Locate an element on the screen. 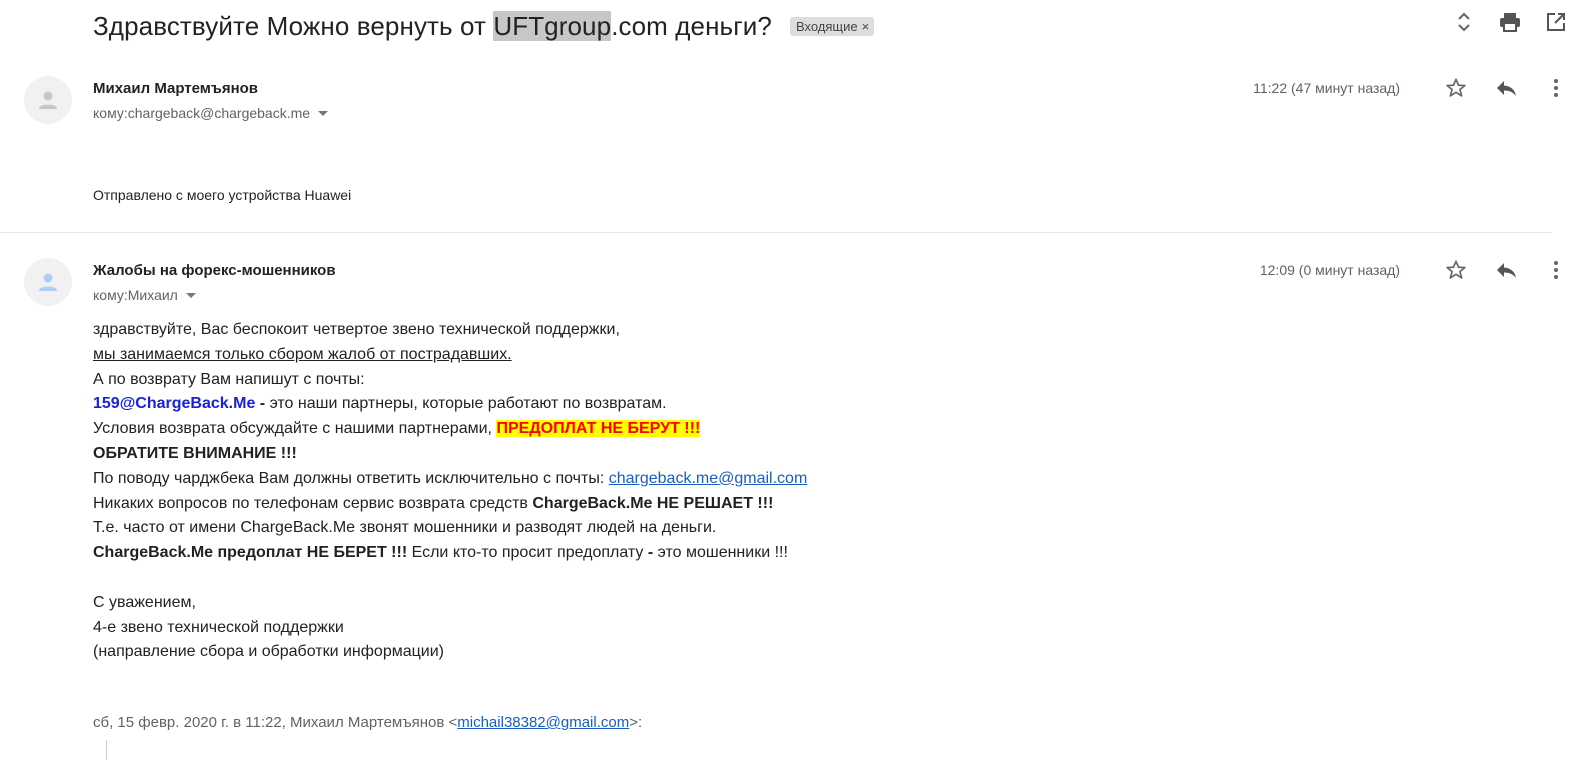 This screenshot has width=1582, height=760. quote-bar is located at coordinates (106, 750).